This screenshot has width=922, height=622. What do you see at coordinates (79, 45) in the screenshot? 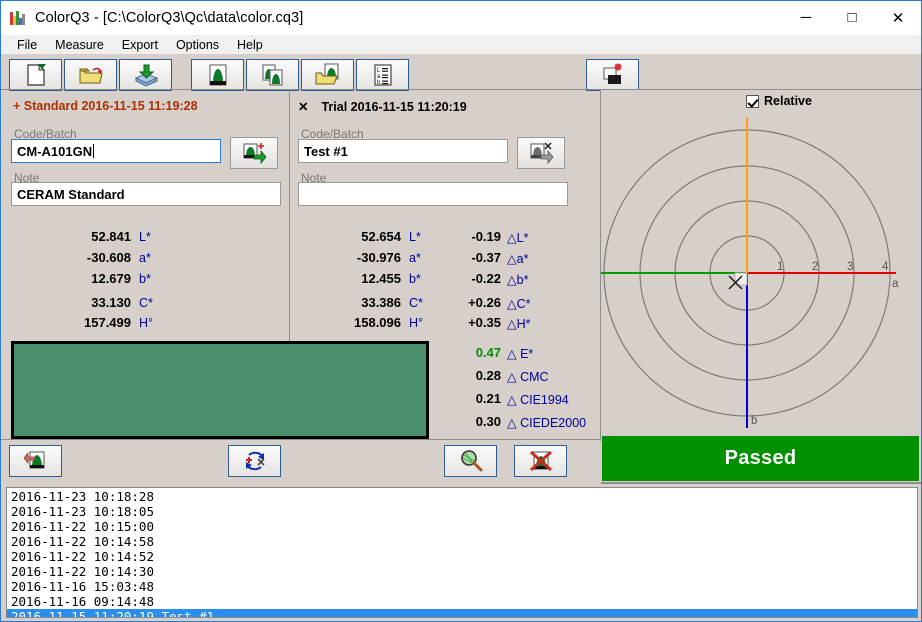
I see `menu-item-measure: Measure` at bounding box center [79, 45].